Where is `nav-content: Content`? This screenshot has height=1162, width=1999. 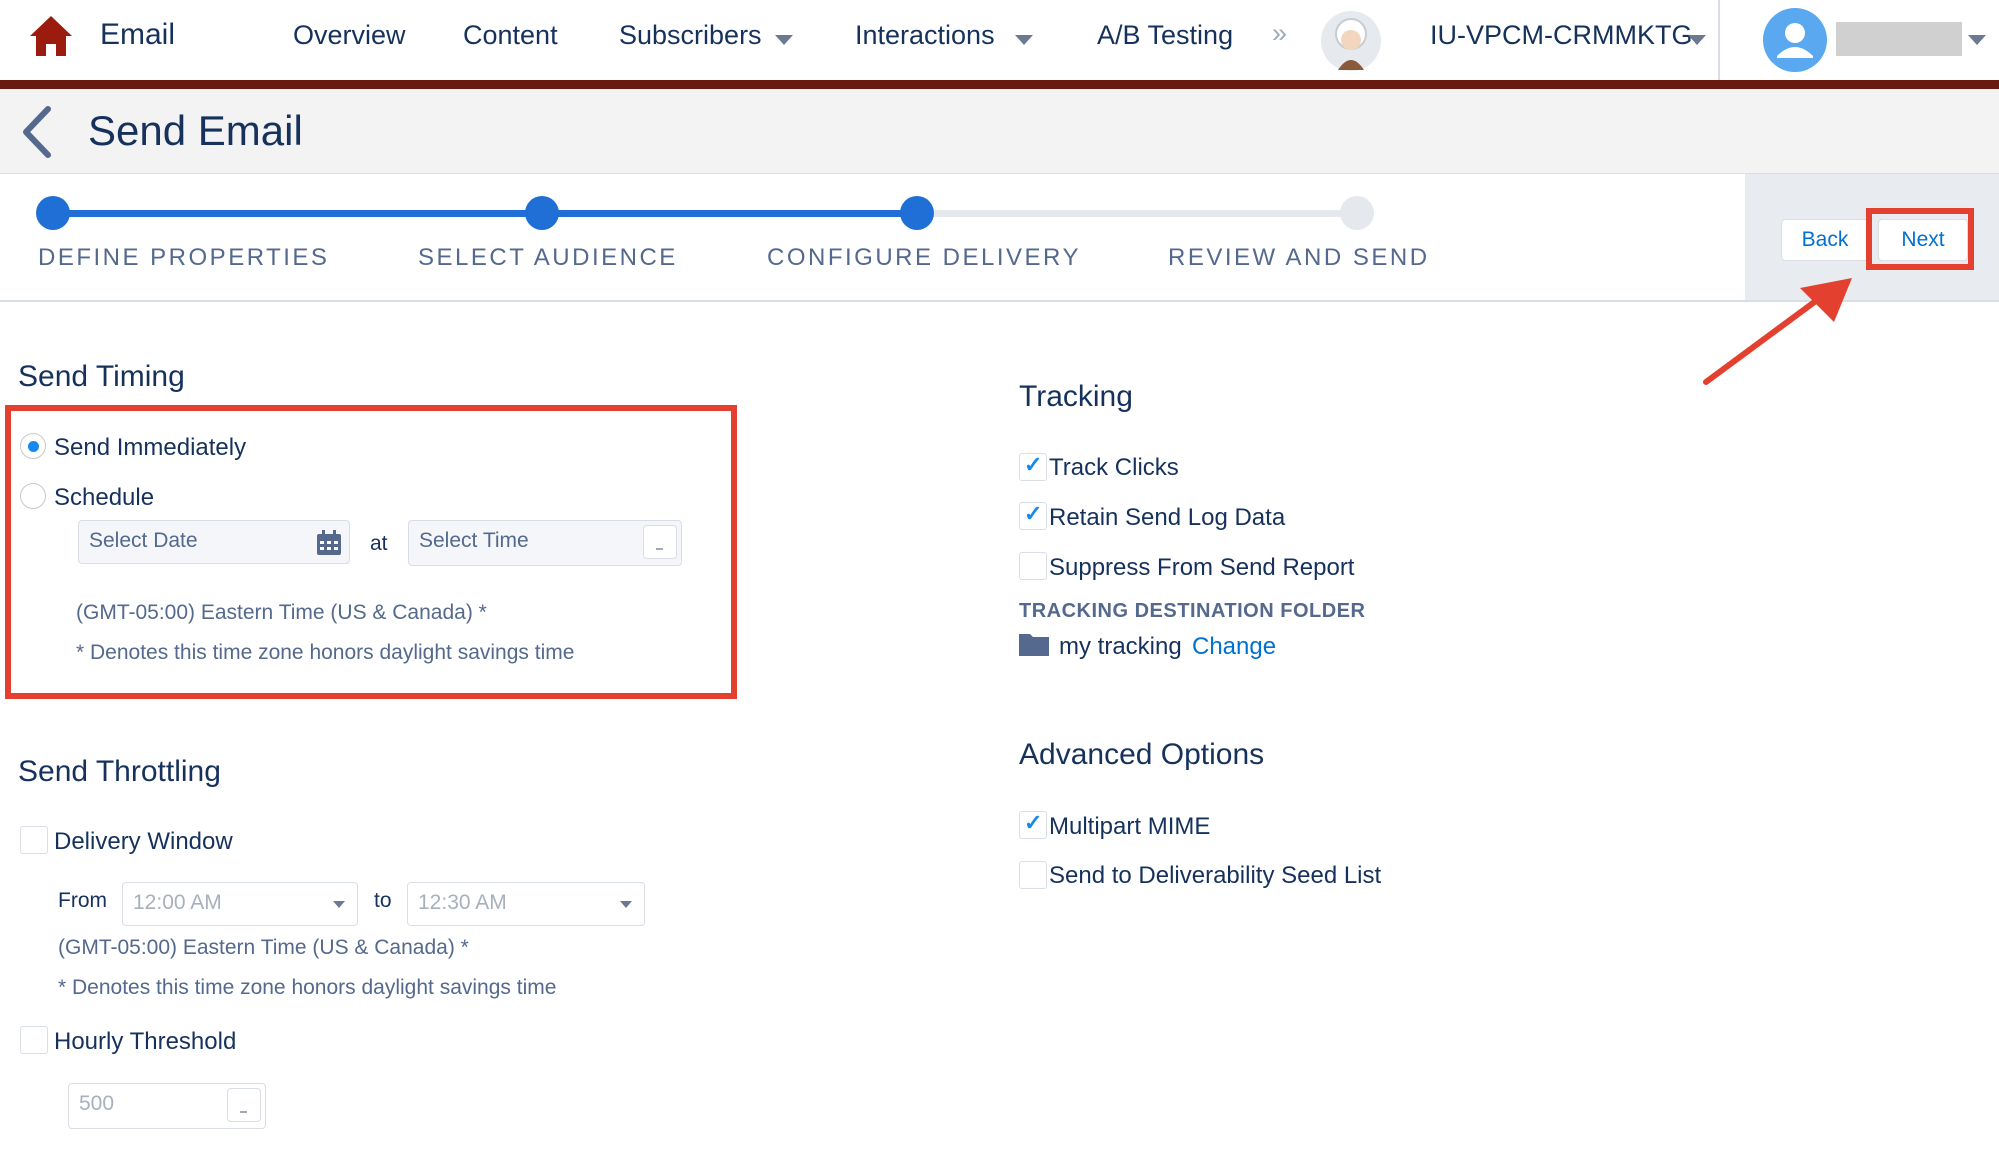 nav-content: Content is located at coordinates (510, 35).